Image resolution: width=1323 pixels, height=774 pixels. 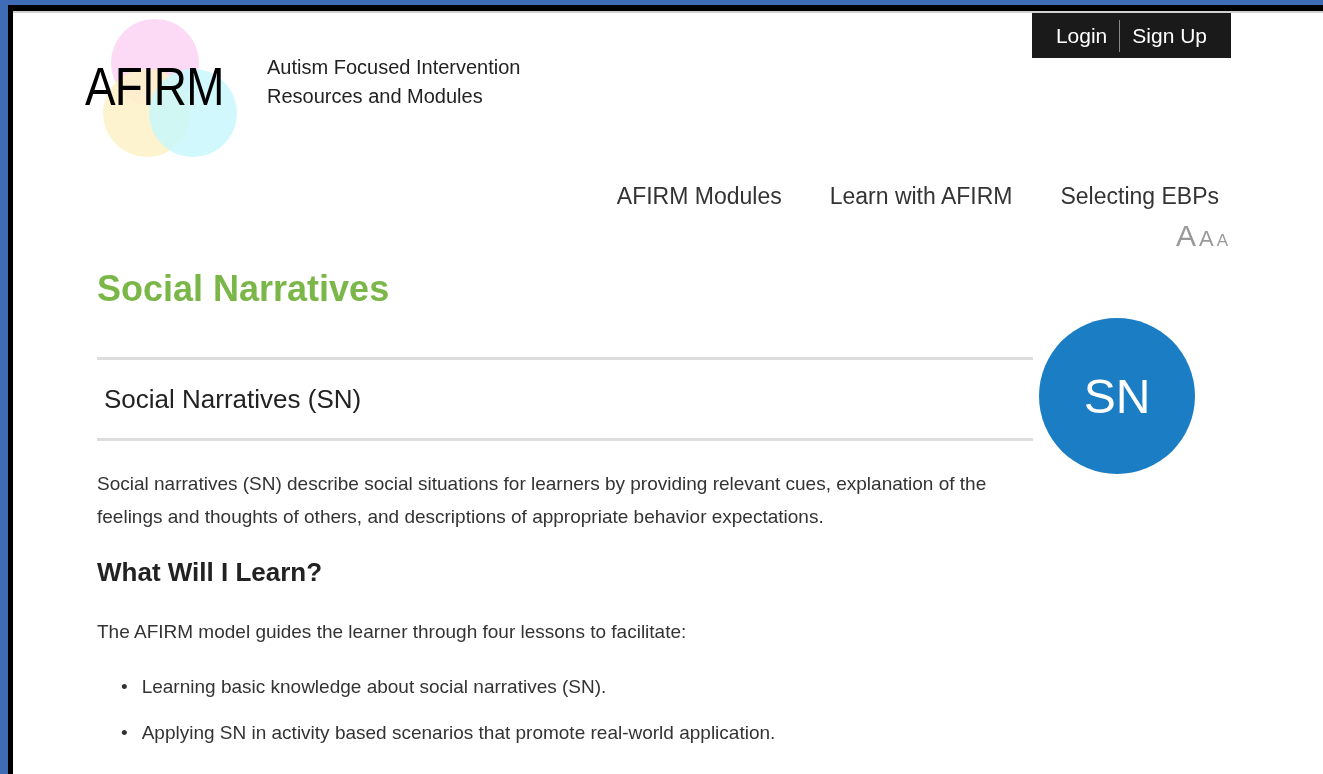 I want to click on site-tagline: Resources and Modules, so click(x=375, y=96).